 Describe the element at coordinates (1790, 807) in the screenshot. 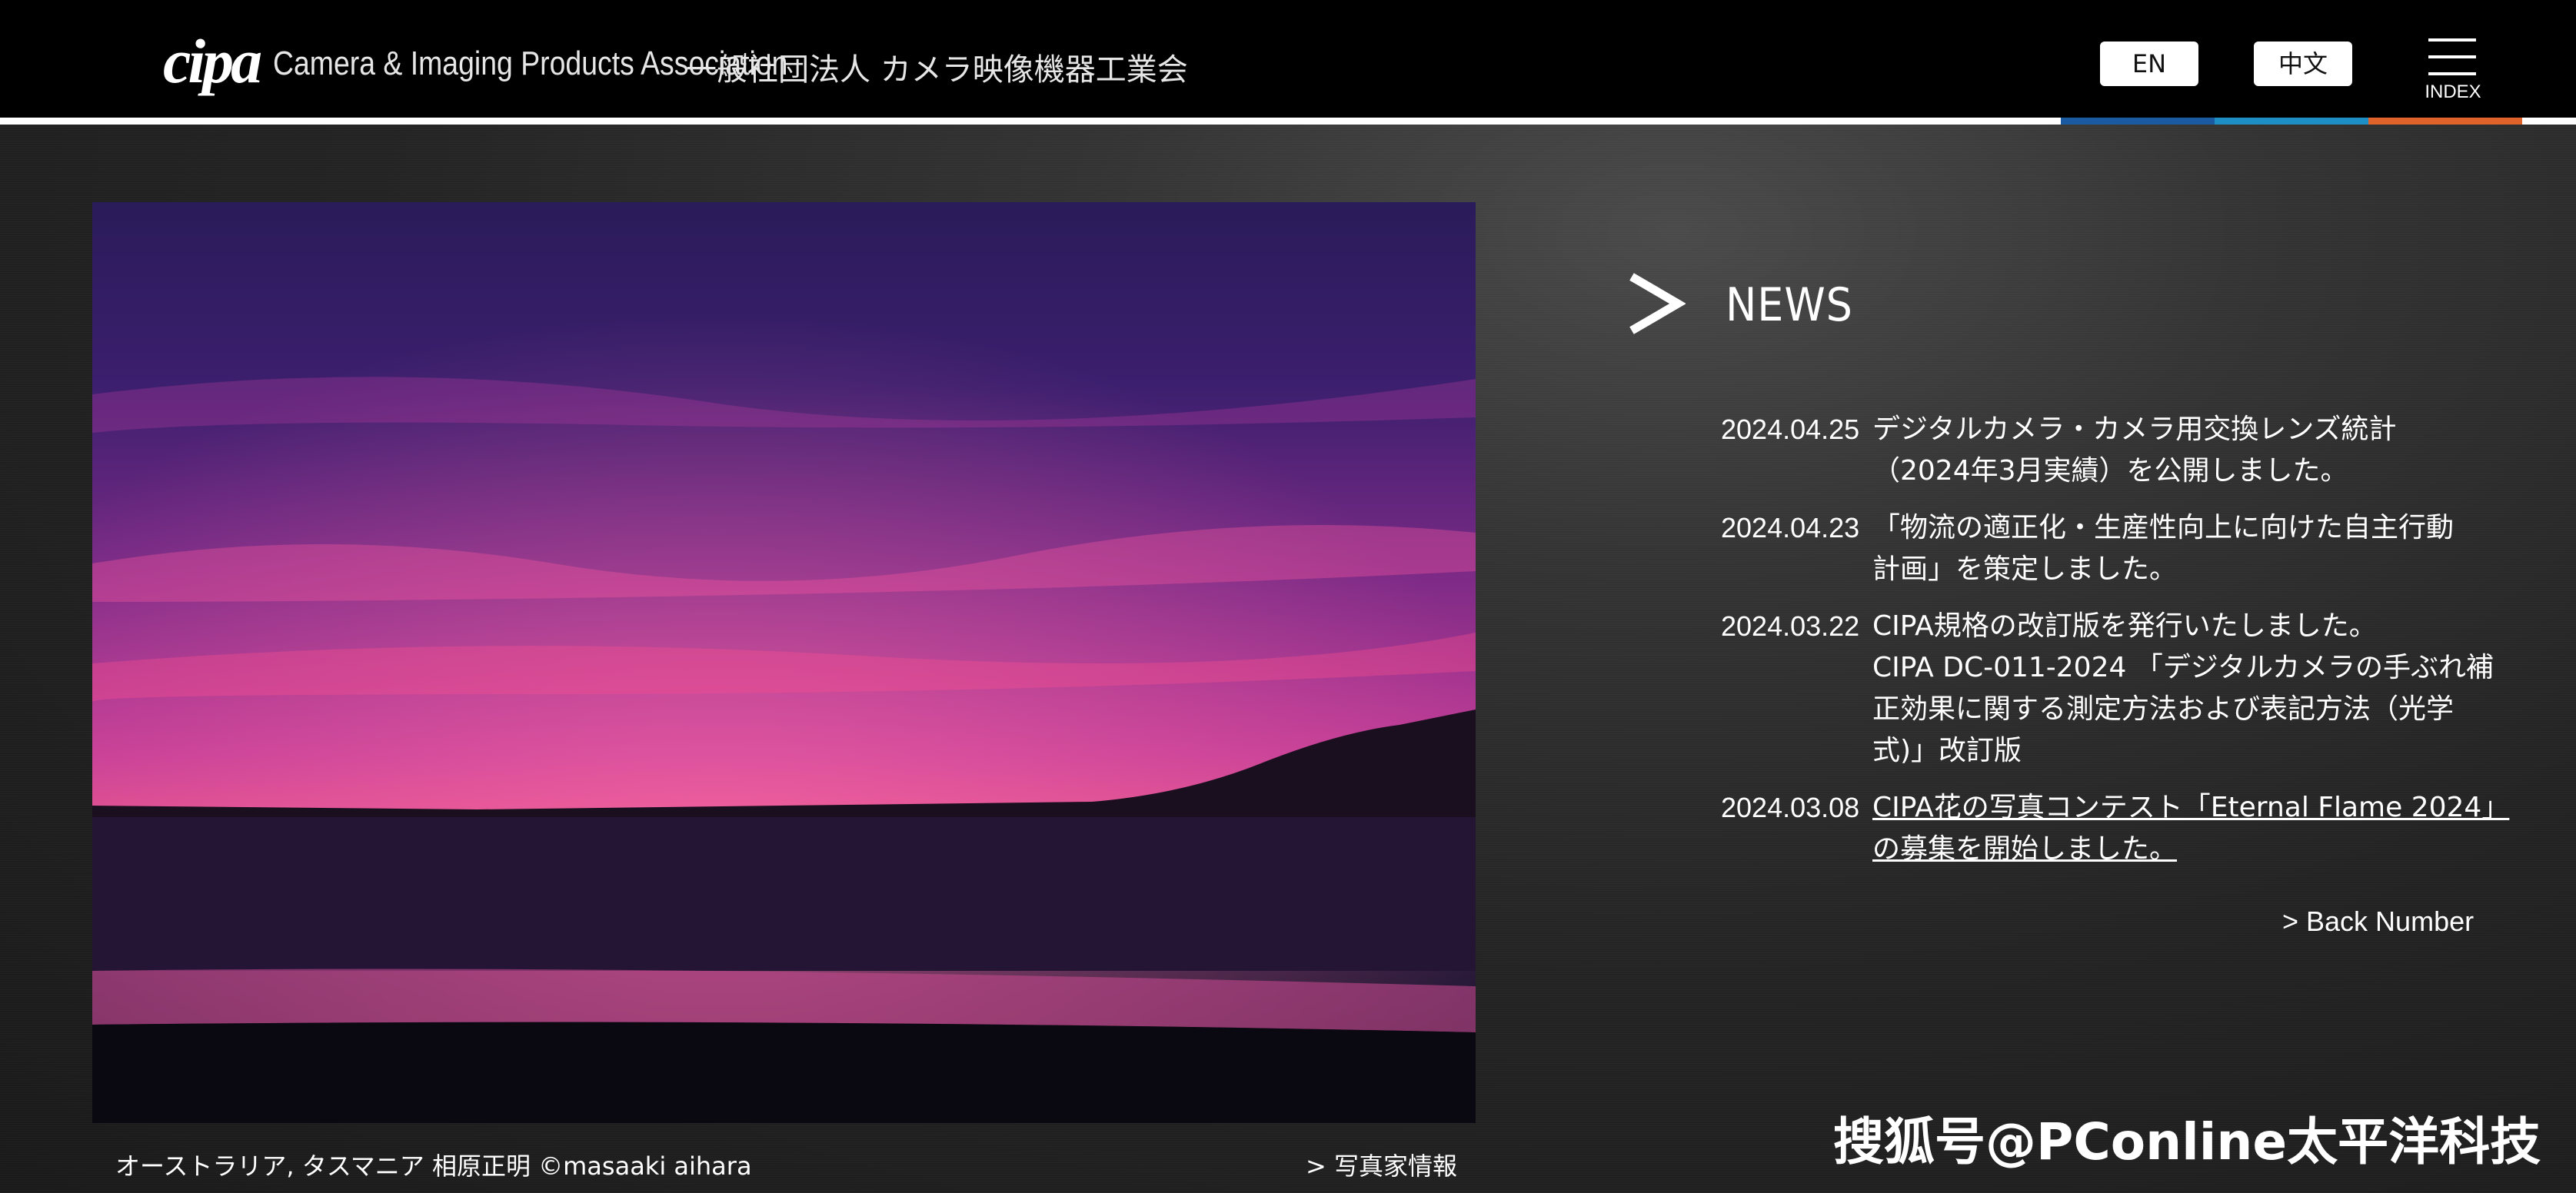

I see `news-date: 2024.03.08` at that location.